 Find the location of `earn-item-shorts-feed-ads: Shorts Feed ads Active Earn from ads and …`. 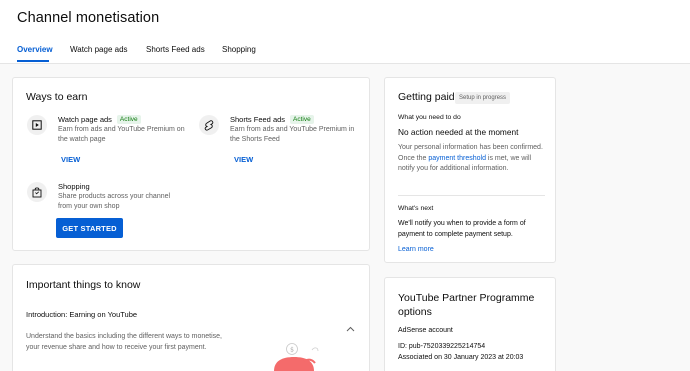

earn-item-shorts-feed-ads: Shorts Feed ads Active Earn from ads and … is located at coordinates (281, 150).